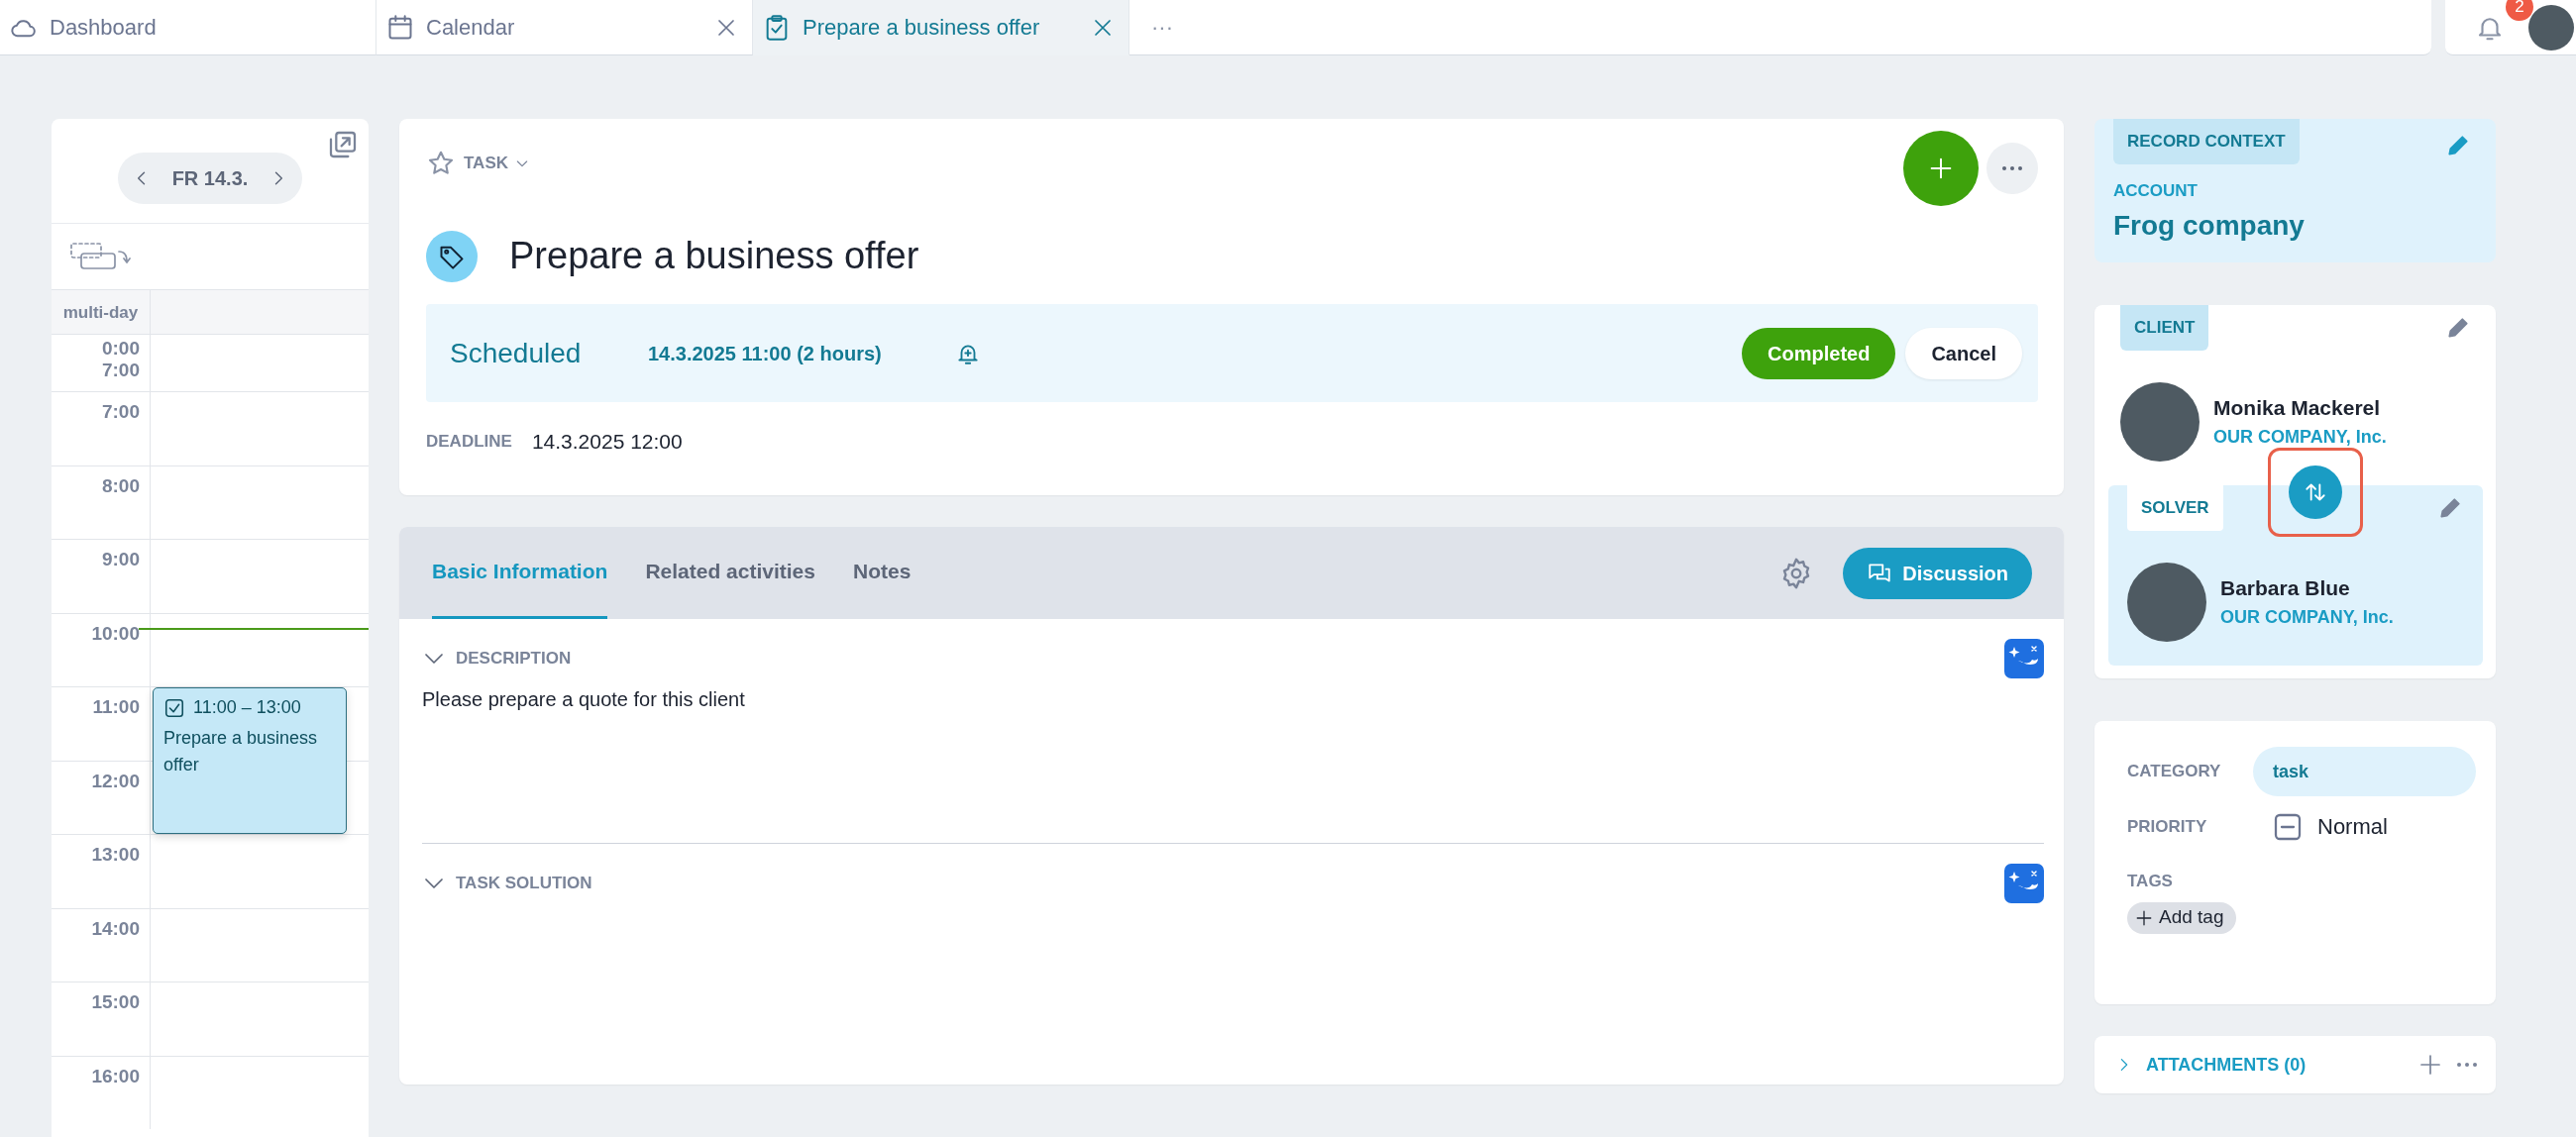  Describe the element at coordinates (607, 442) in the screenshot. I see `deadline-value: 14.3.2025 12:00` at that location.